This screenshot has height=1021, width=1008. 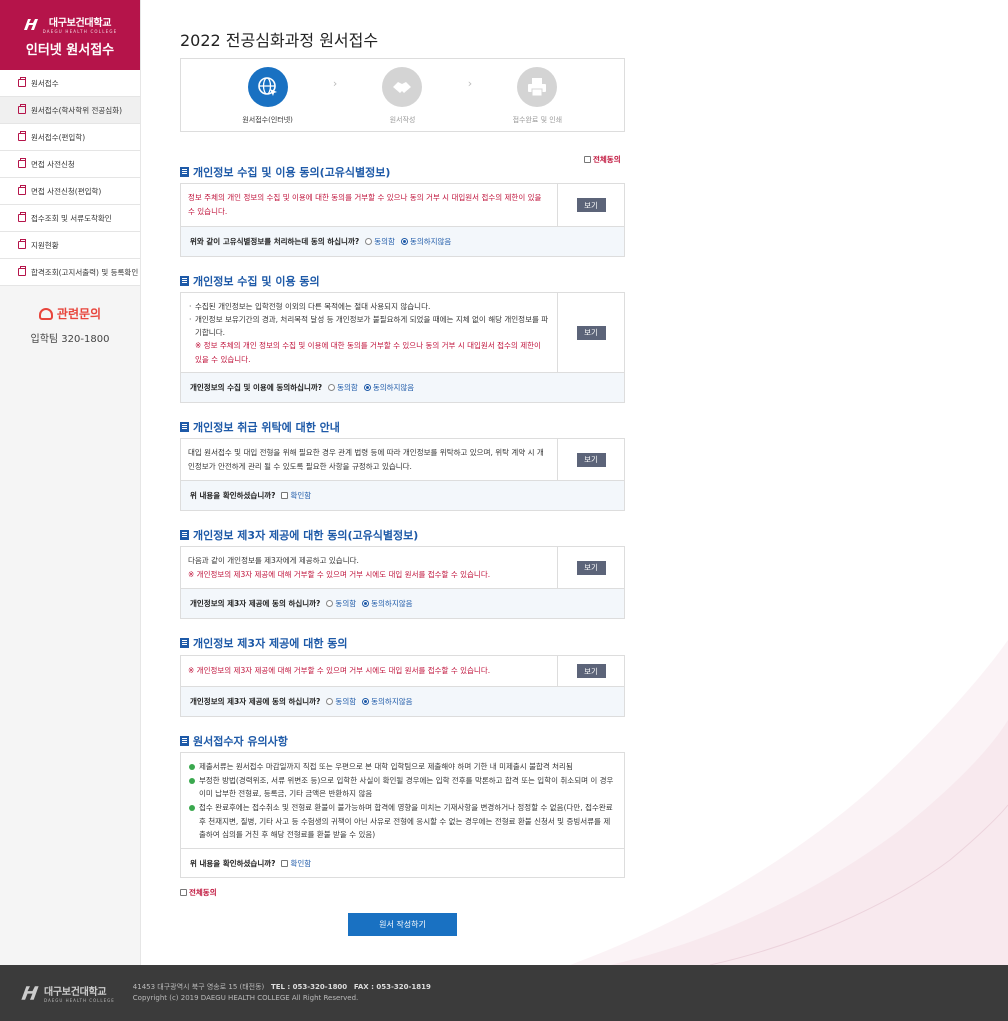 I want to click on section-title-text: 개인정보 수집 및 이용 동의(고유식별정보), so click(x=292, y=172).